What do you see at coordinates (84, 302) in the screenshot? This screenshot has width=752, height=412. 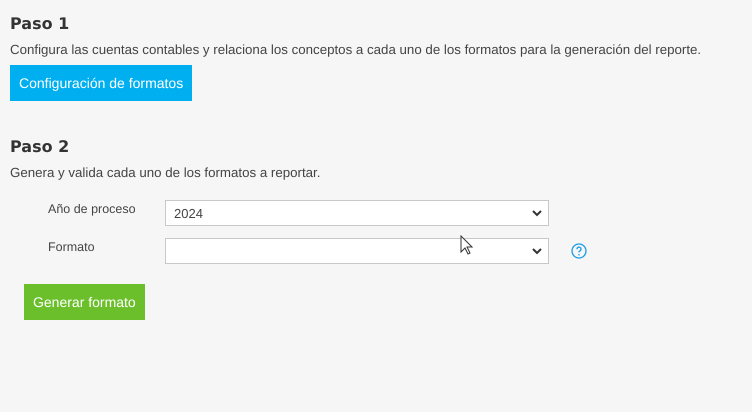 I see `action-button: Generar formato` at bounding box center [84, 302].